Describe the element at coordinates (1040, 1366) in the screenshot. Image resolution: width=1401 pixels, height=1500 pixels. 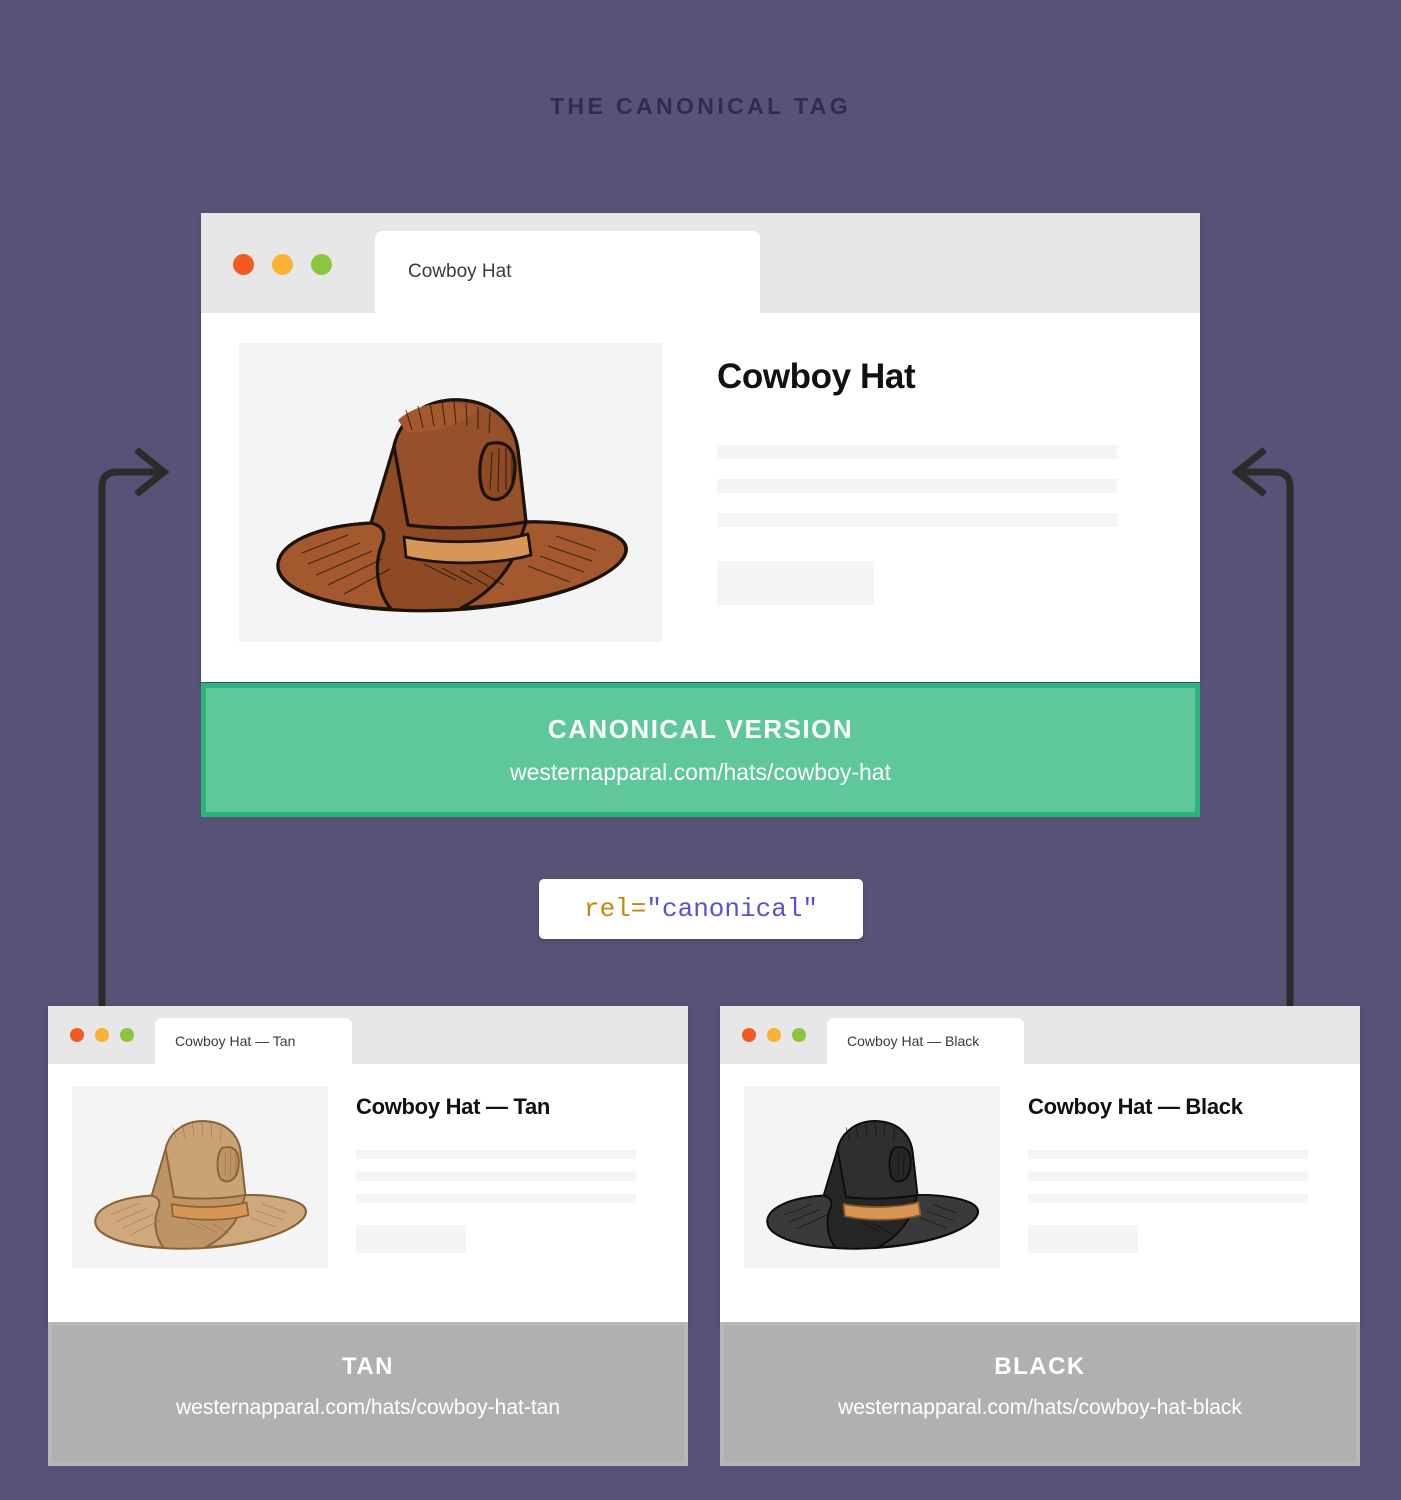
I see `black-banner-label: BLACK` at that location.